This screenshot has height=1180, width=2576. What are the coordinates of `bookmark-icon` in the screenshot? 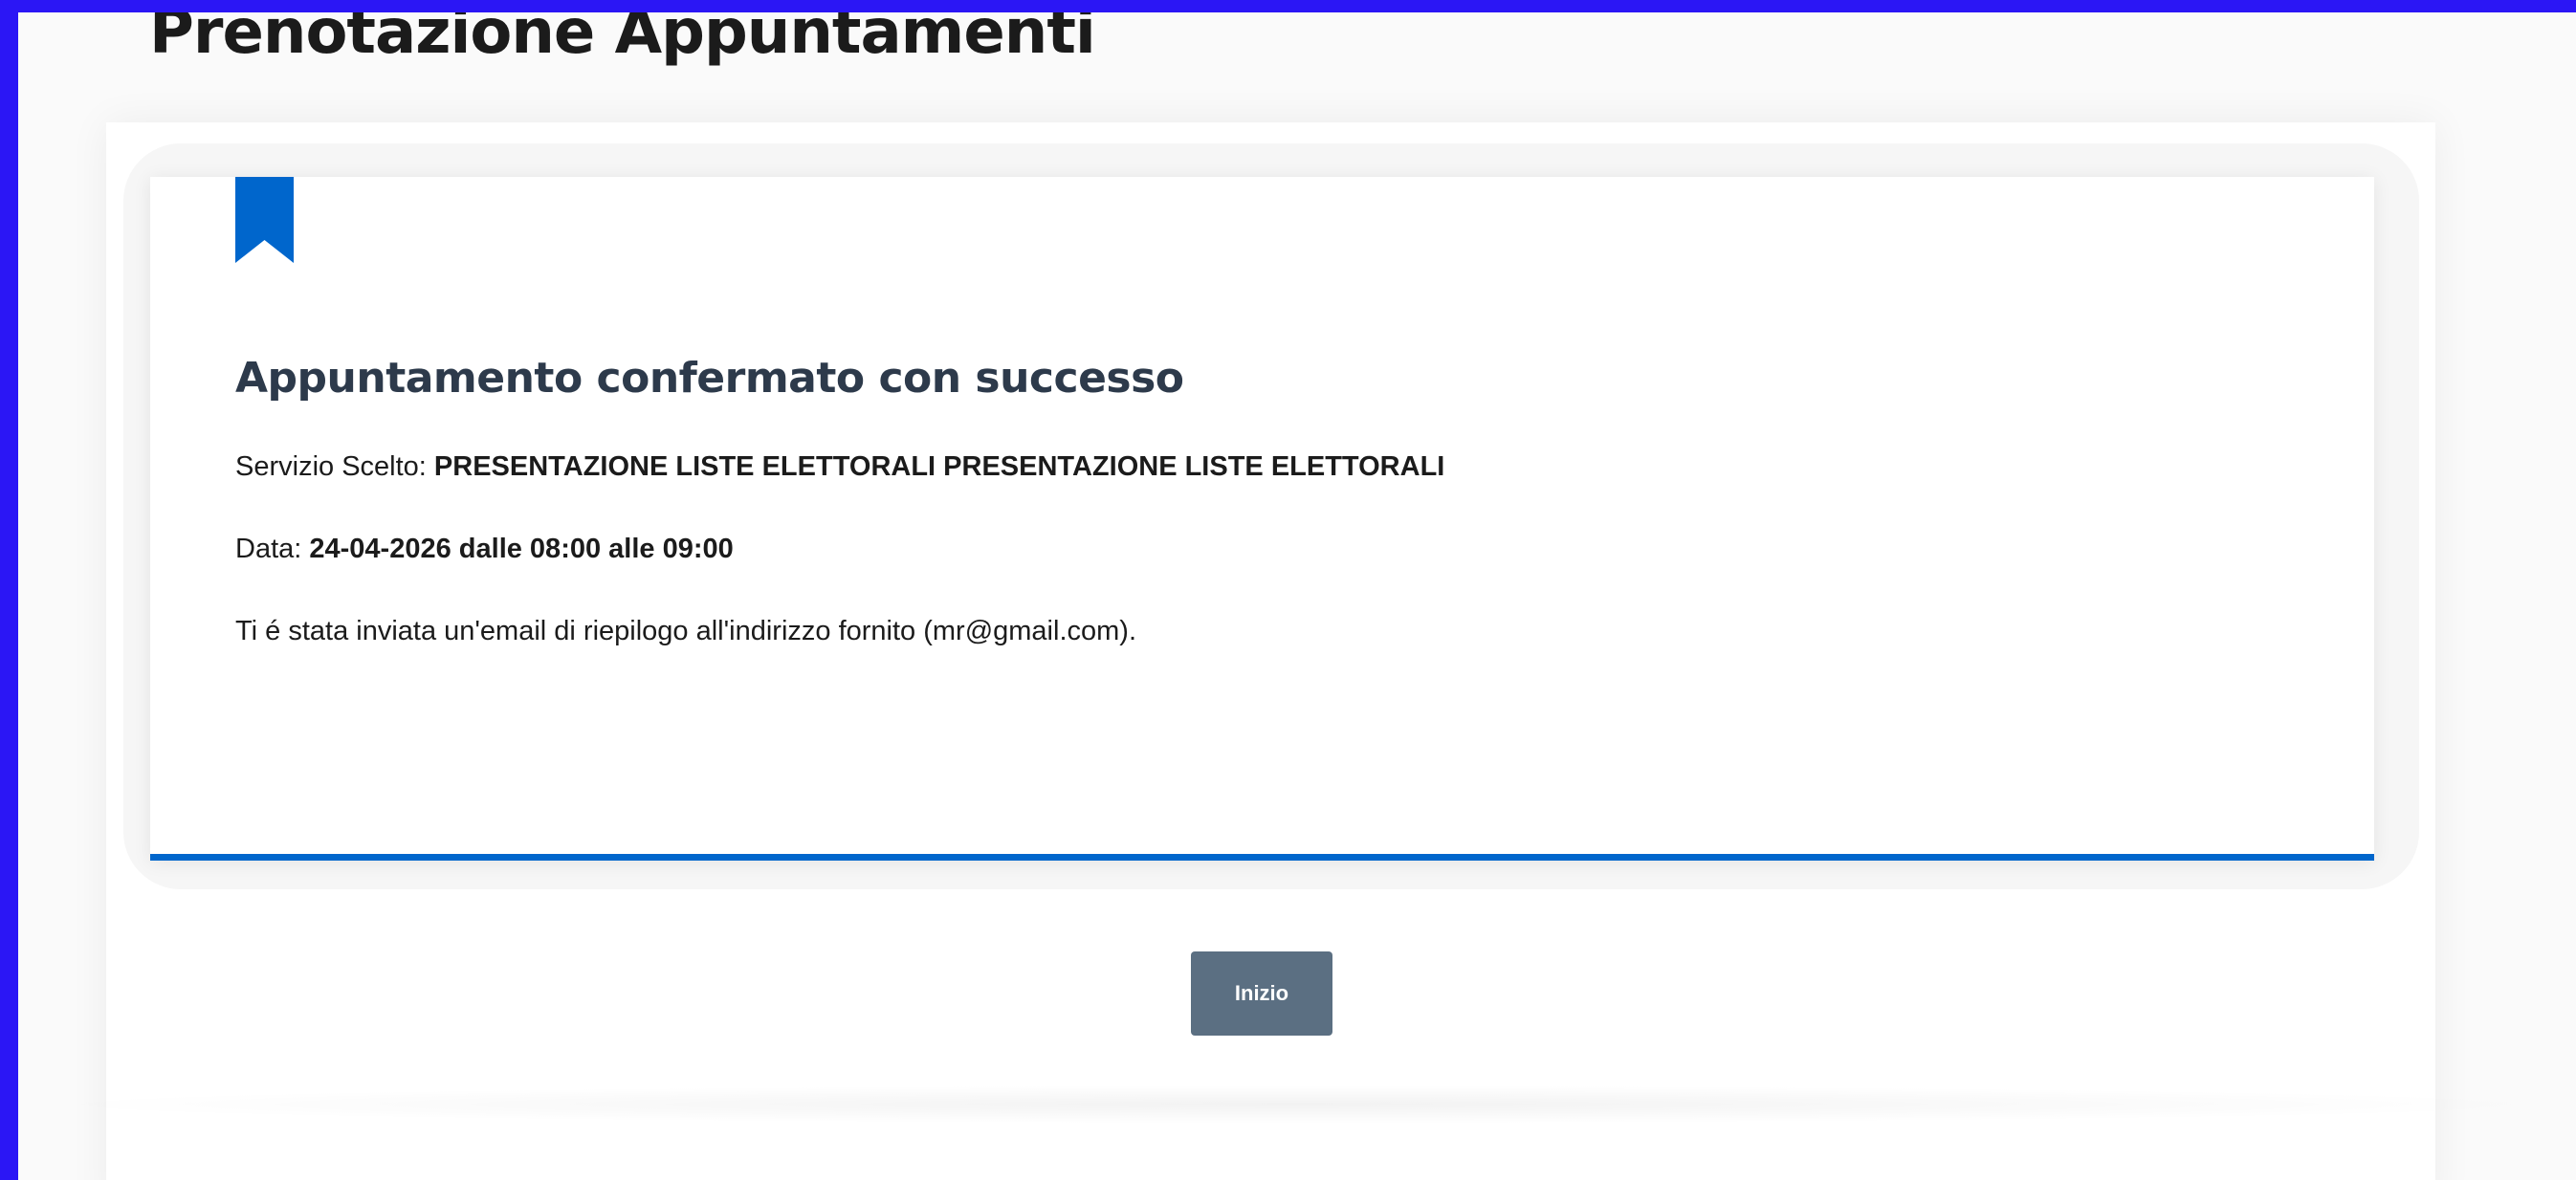 It's located at (264, 220).